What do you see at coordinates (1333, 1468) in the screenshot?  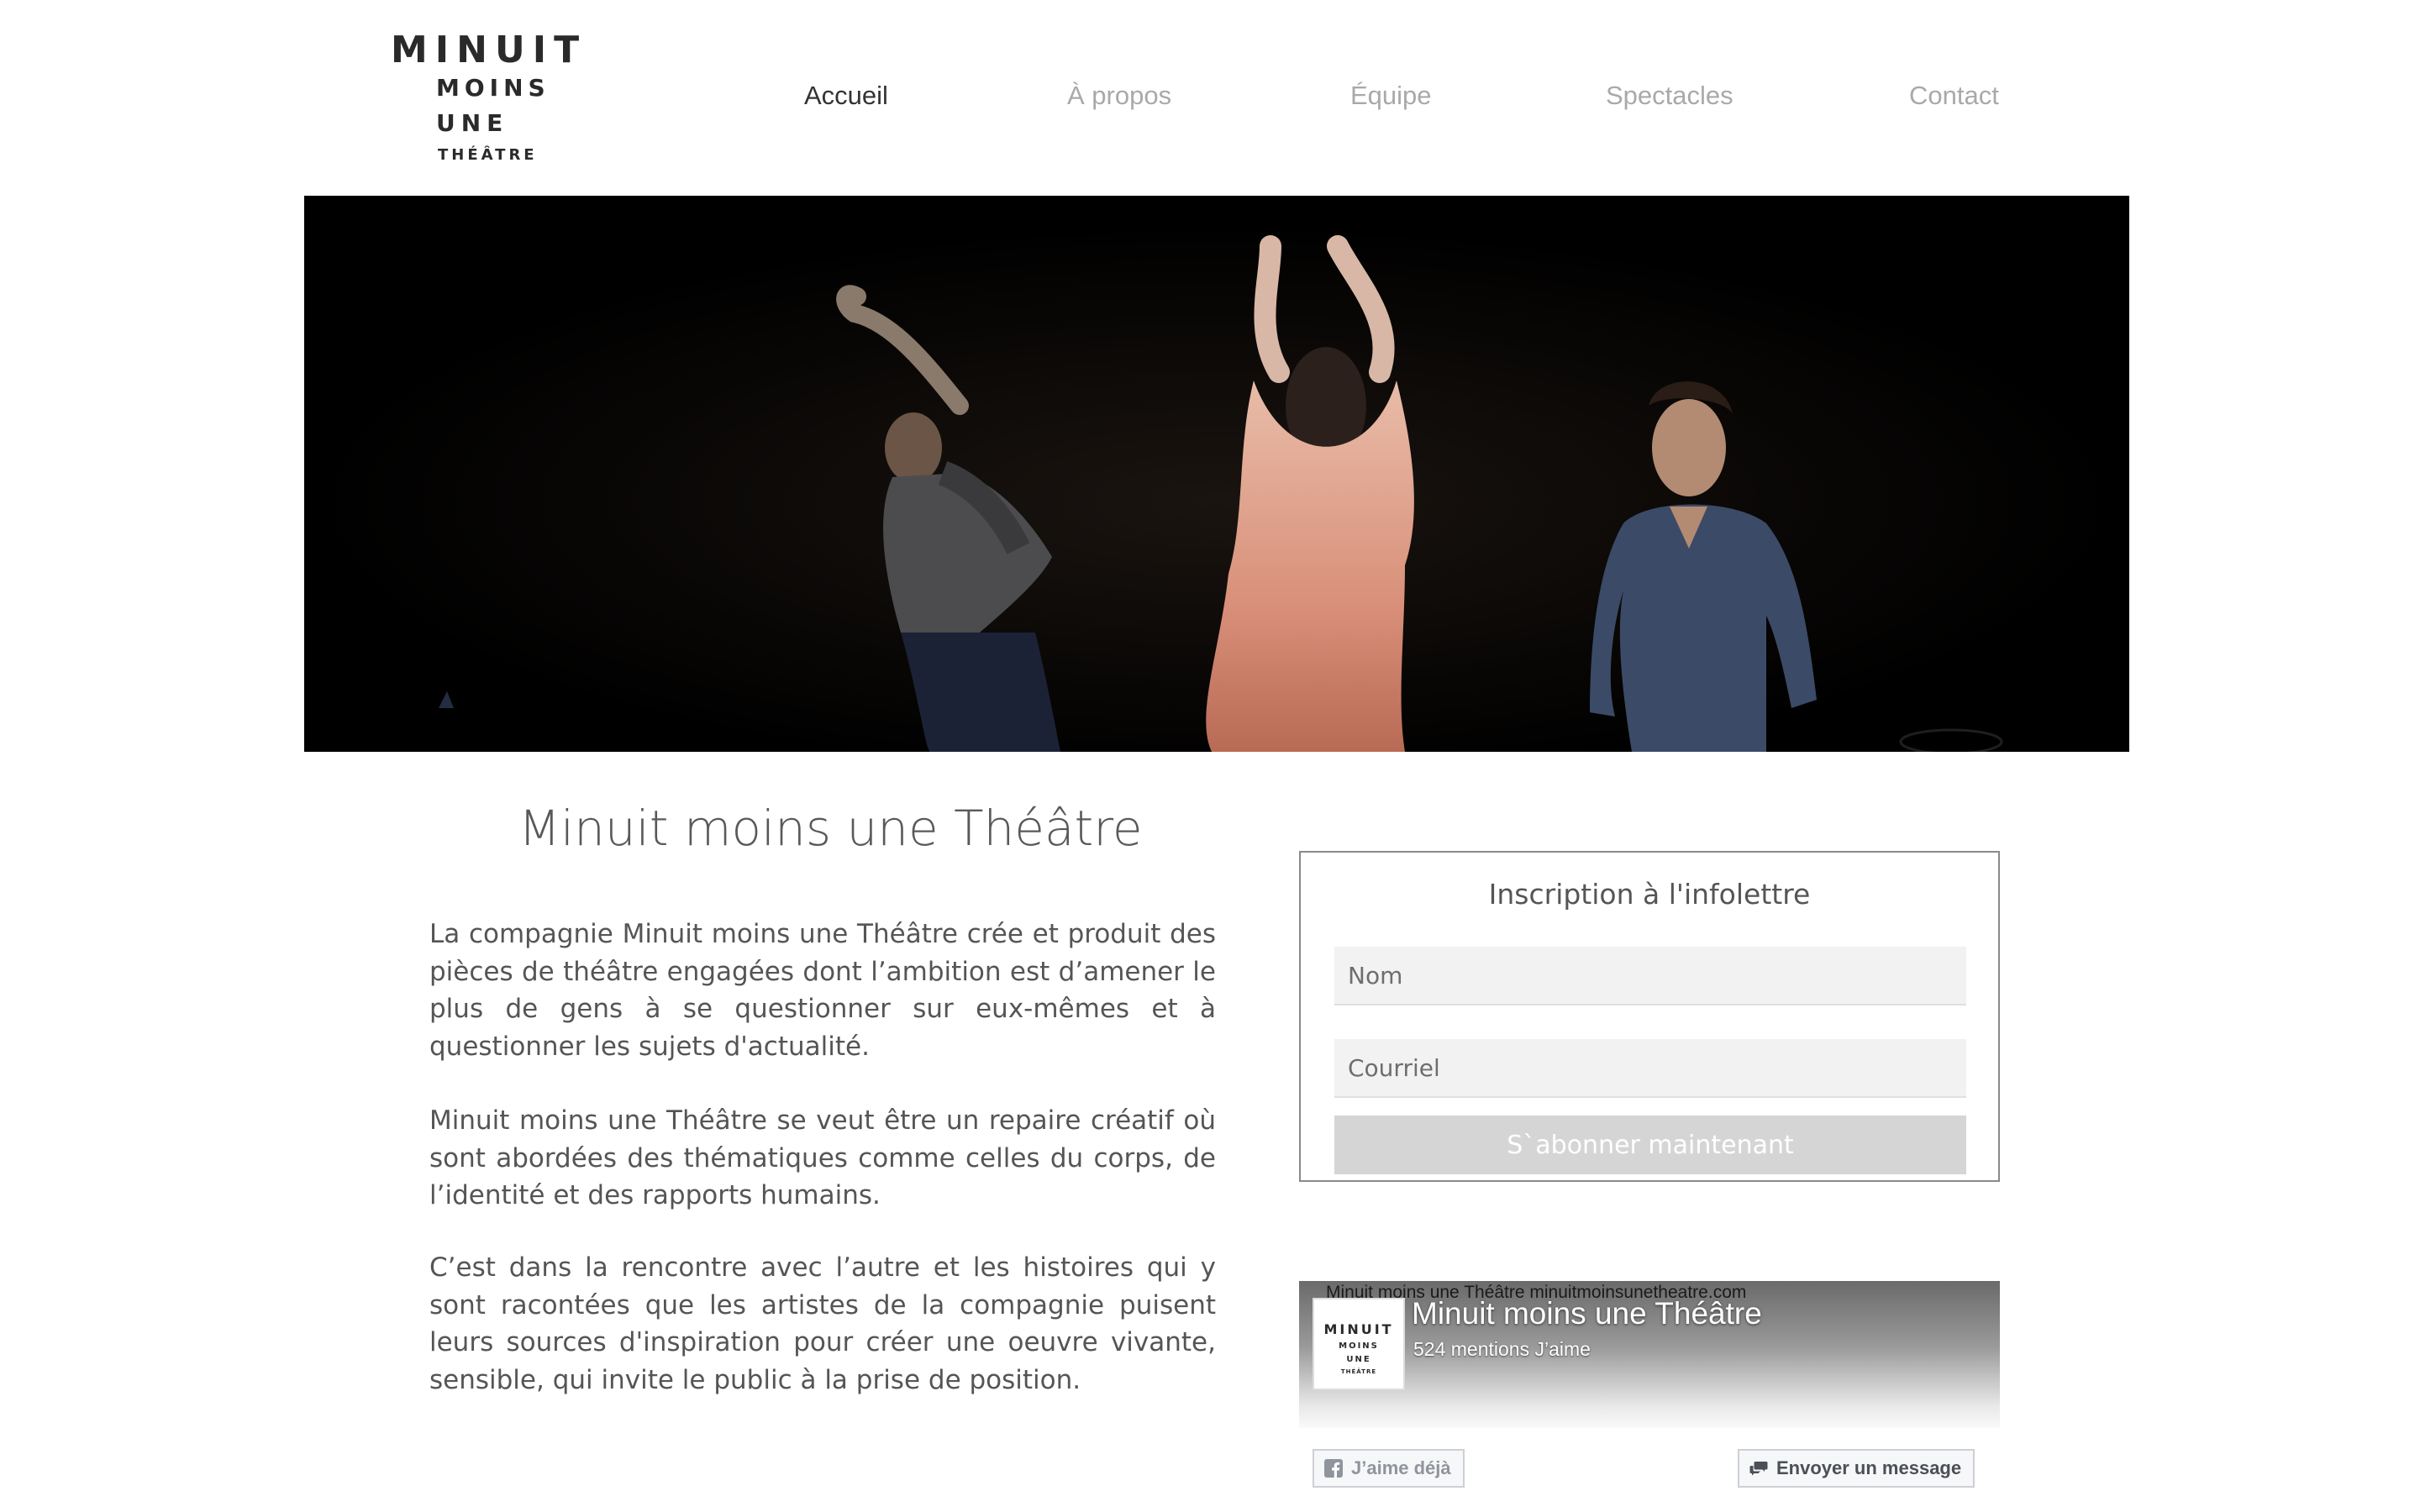 I see `facebook-f-icon` at bounding box center [1333, 1468].